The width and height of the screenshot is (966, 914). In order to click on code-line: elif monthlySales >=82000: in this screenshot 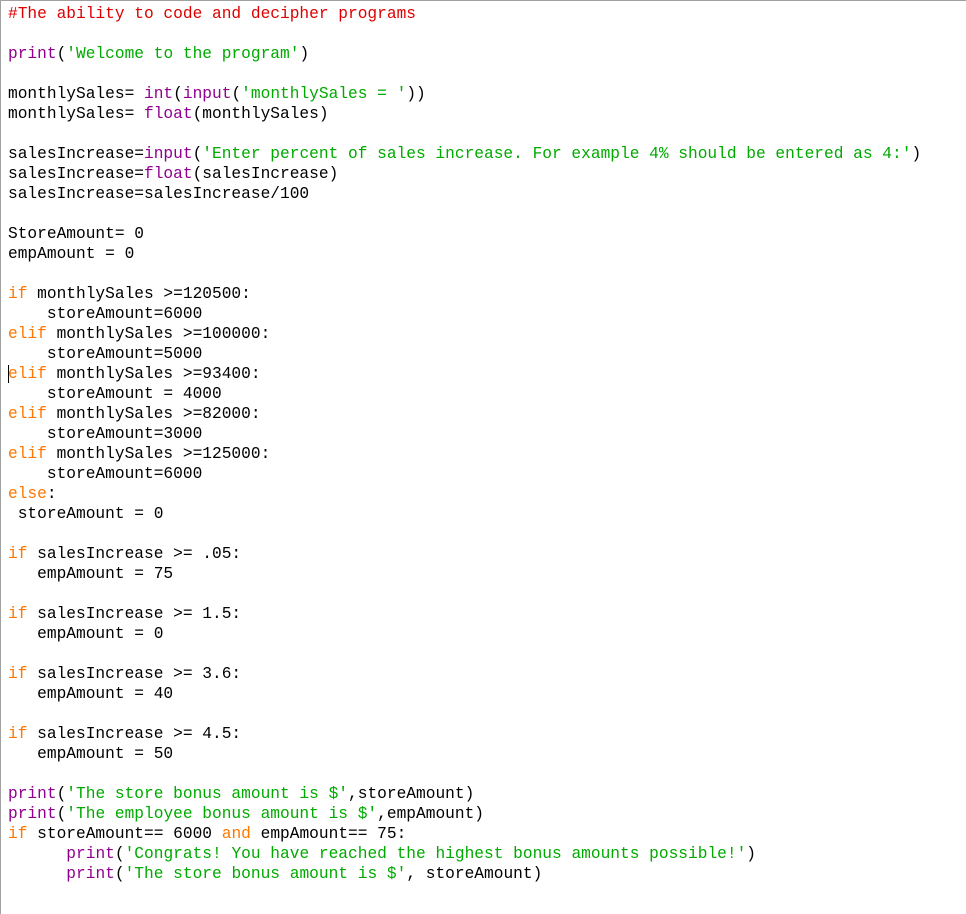, I will do `click(464, 414)`.